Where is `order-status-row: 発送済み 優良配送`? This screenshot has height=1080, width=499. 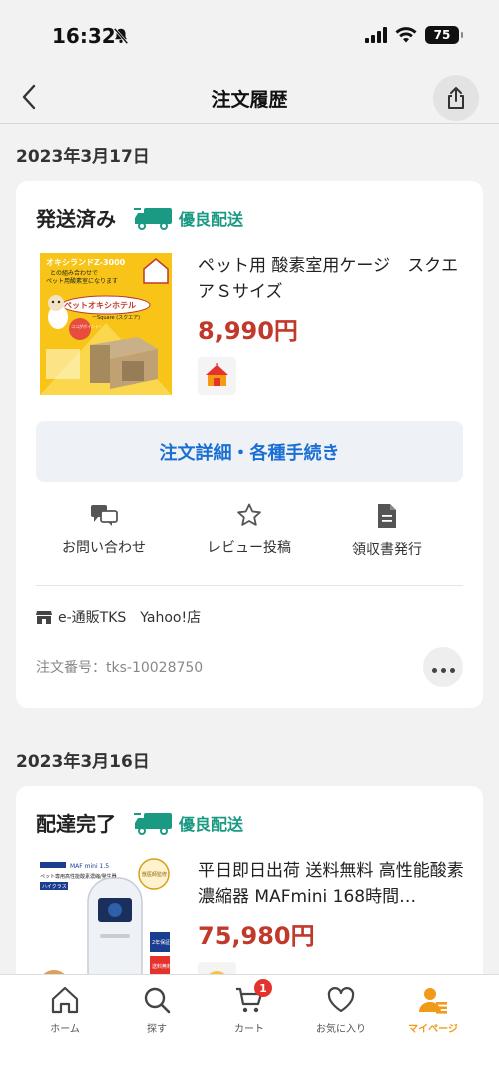
order-status-row: 発送済み 優良配送 is located at coordinates (139, 217).